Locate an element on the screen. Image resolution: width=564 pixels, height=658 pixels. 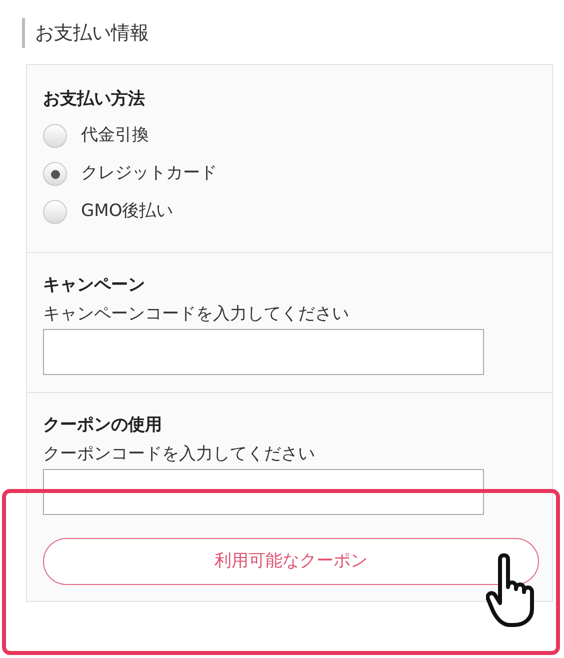
available-coupons-button: 利用可能なクーポン is located at coordinates (291, 561).